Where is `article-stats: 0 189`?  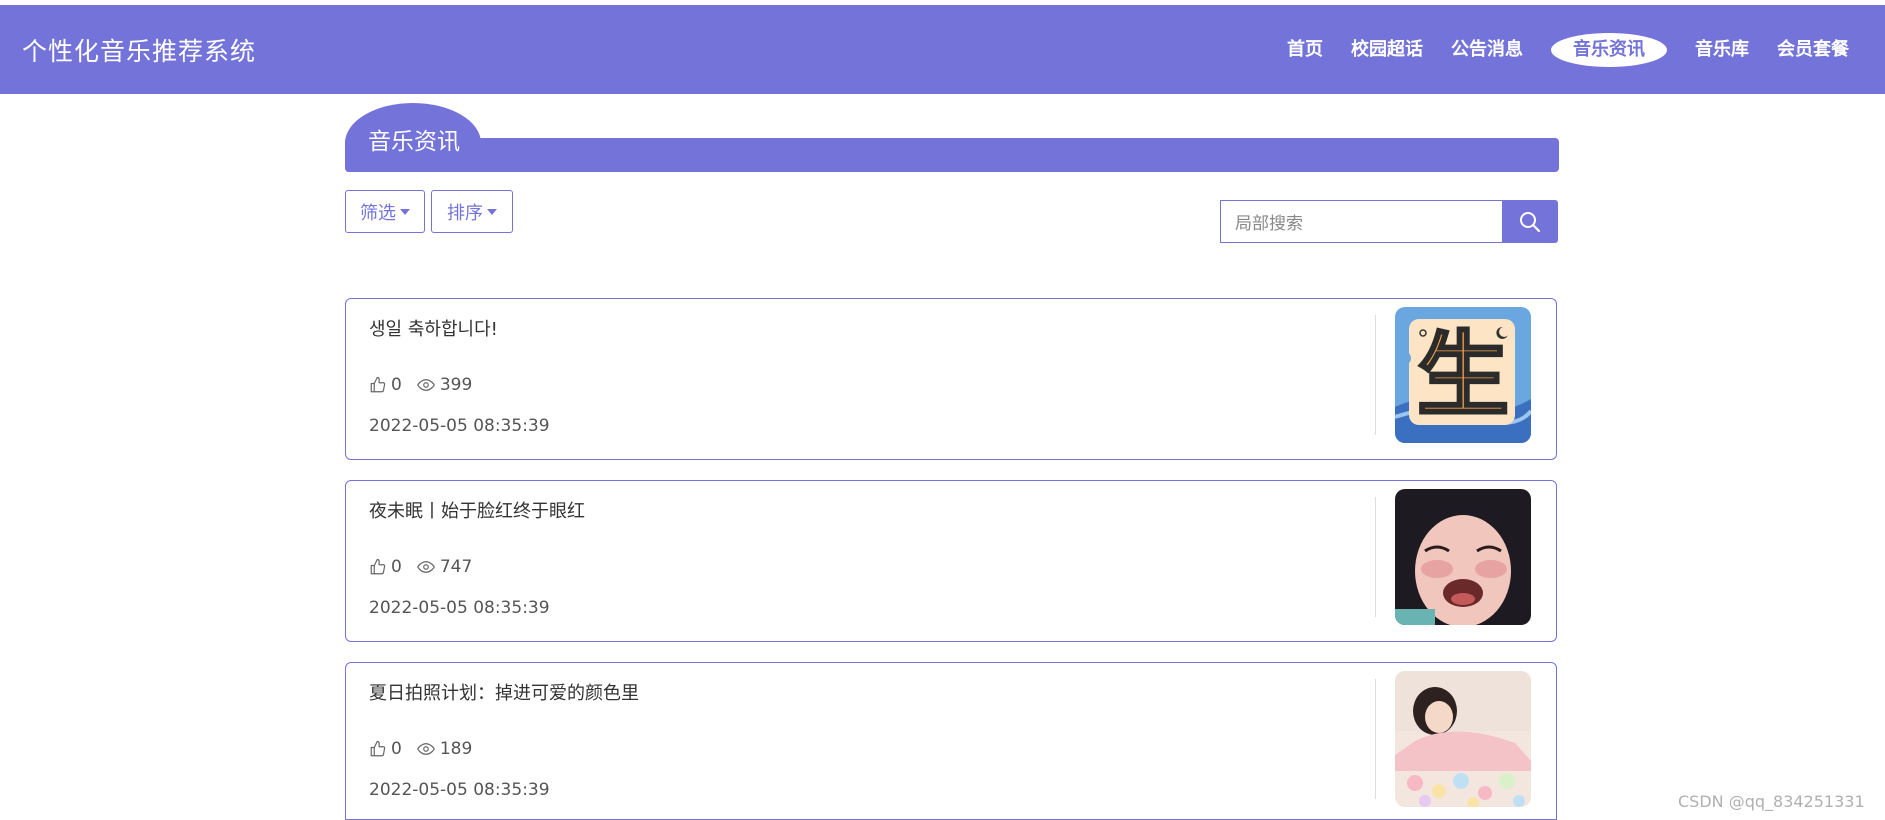 article-stats: 0 189 is located at coordinates (427, 749).